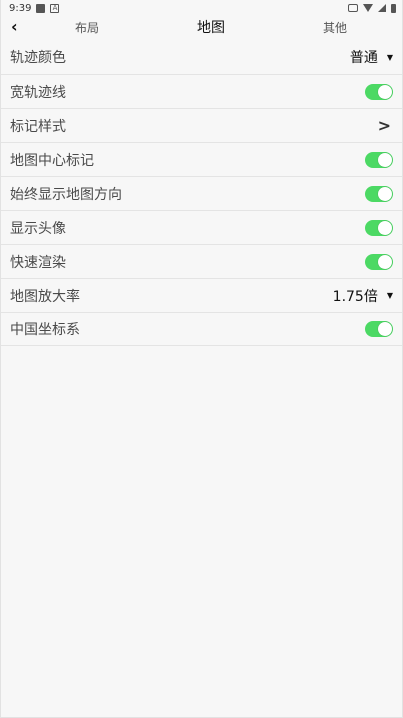 Image resolution: width=403 pixels, height=718 pixels. I want to click on tab-map: 地图, so click(211, 27).